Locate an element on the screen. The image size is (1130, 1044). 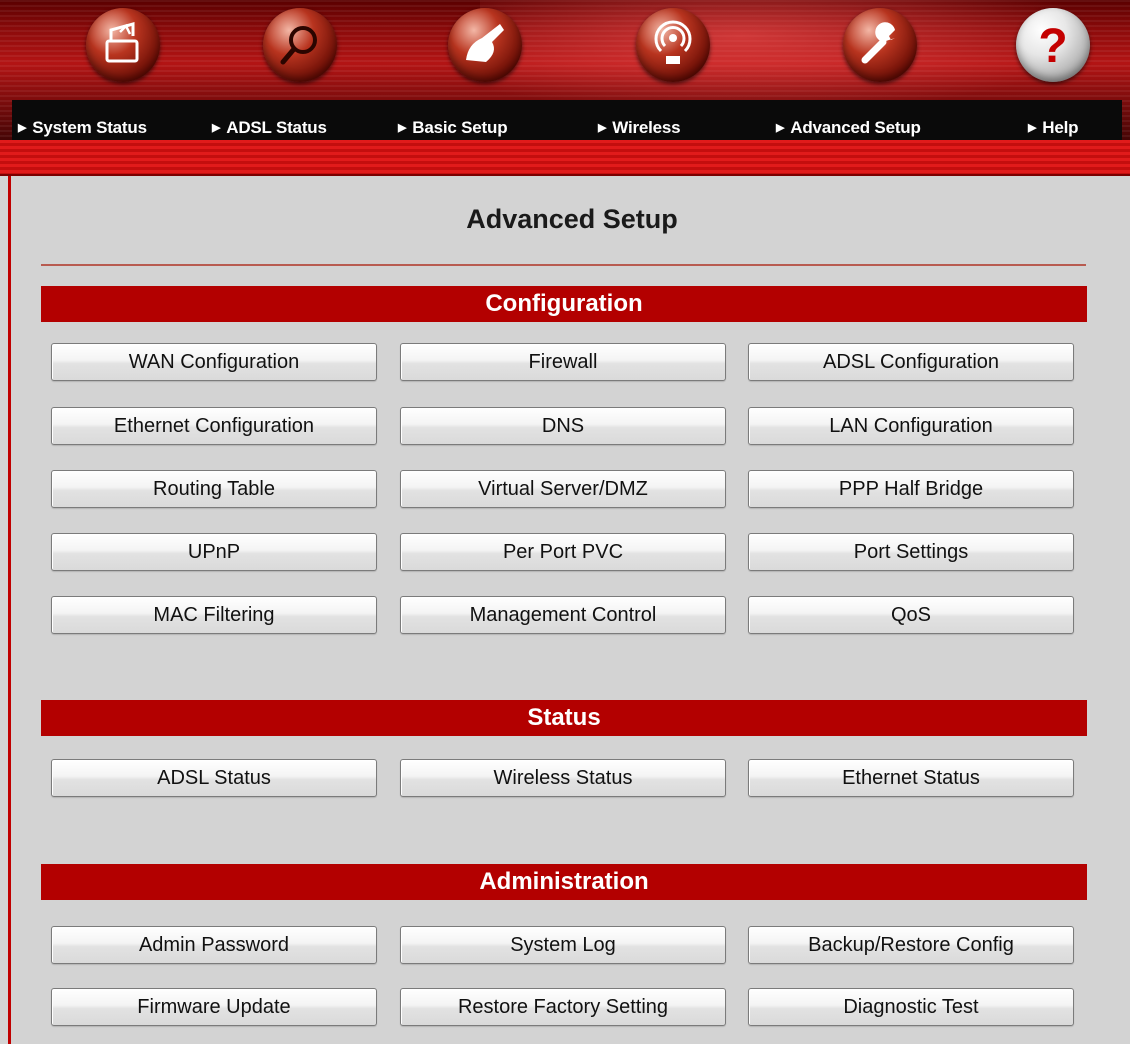
admin-password-button: Admin Password is located at coordinates (214, 945).